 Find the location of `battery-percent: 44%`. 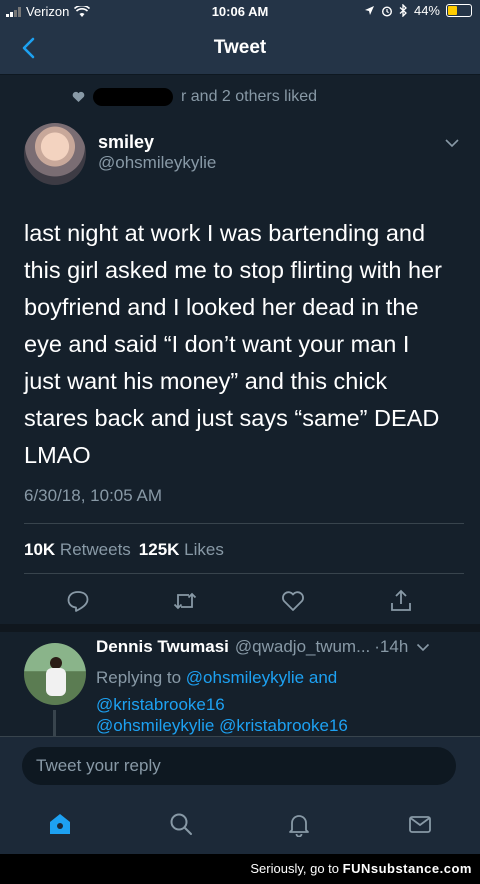

battery-percent: 44% is located at coordinates (426, 10).